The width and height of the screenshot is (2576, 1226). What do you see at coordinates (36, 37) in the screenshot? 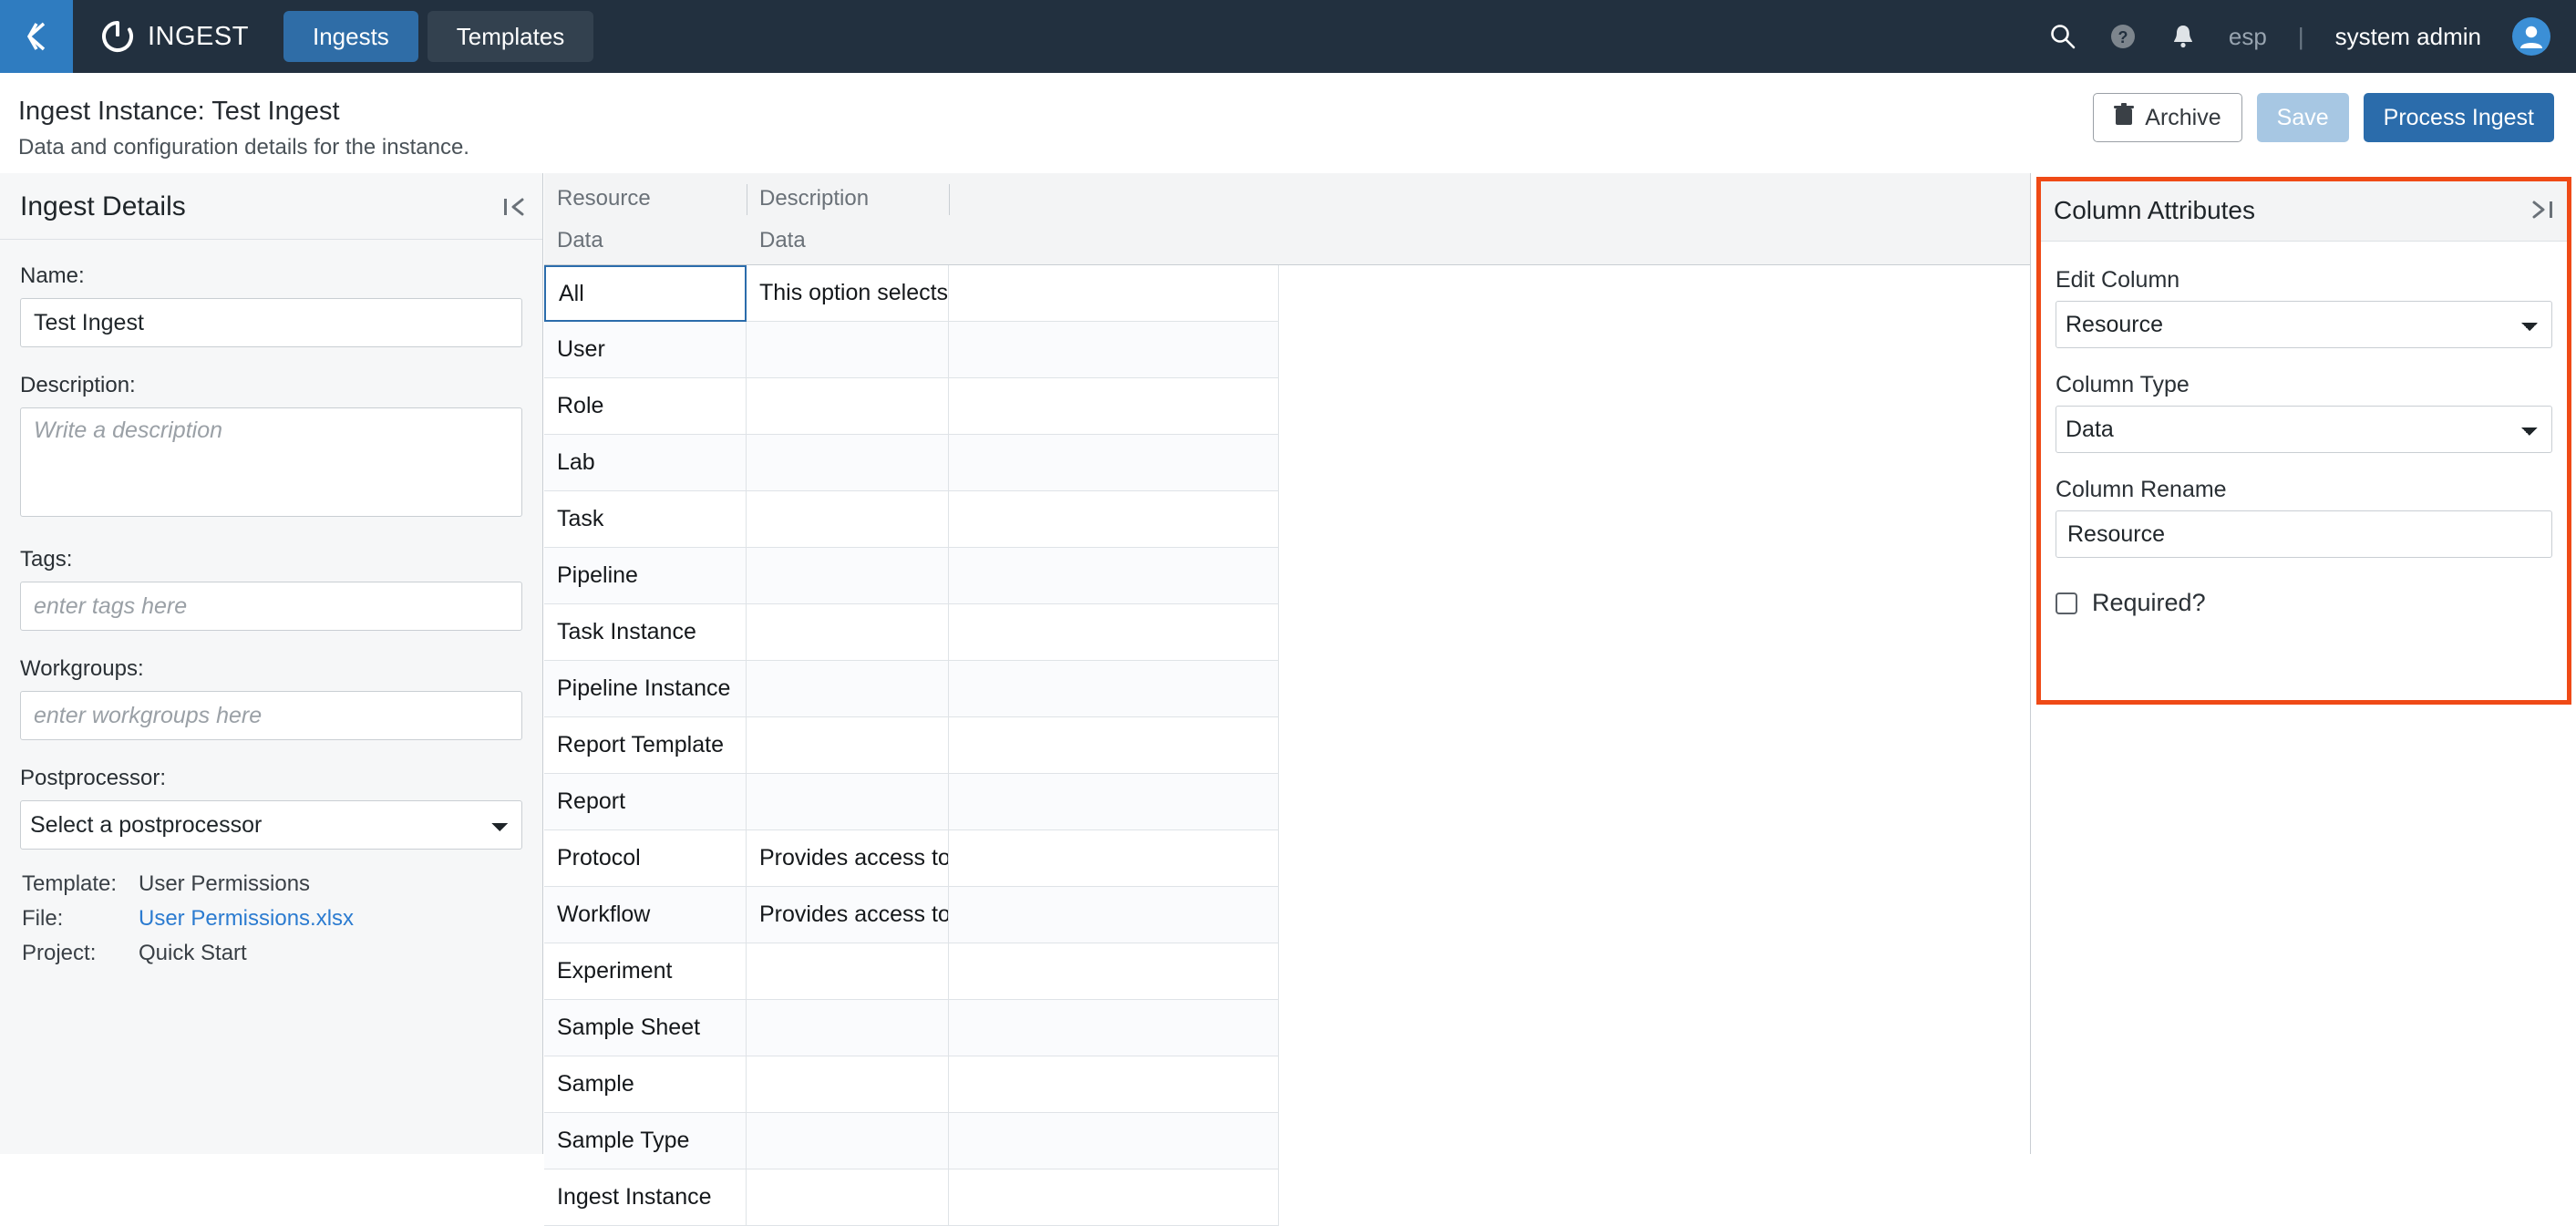
I see `back-button` at bounding box center [36, 37].